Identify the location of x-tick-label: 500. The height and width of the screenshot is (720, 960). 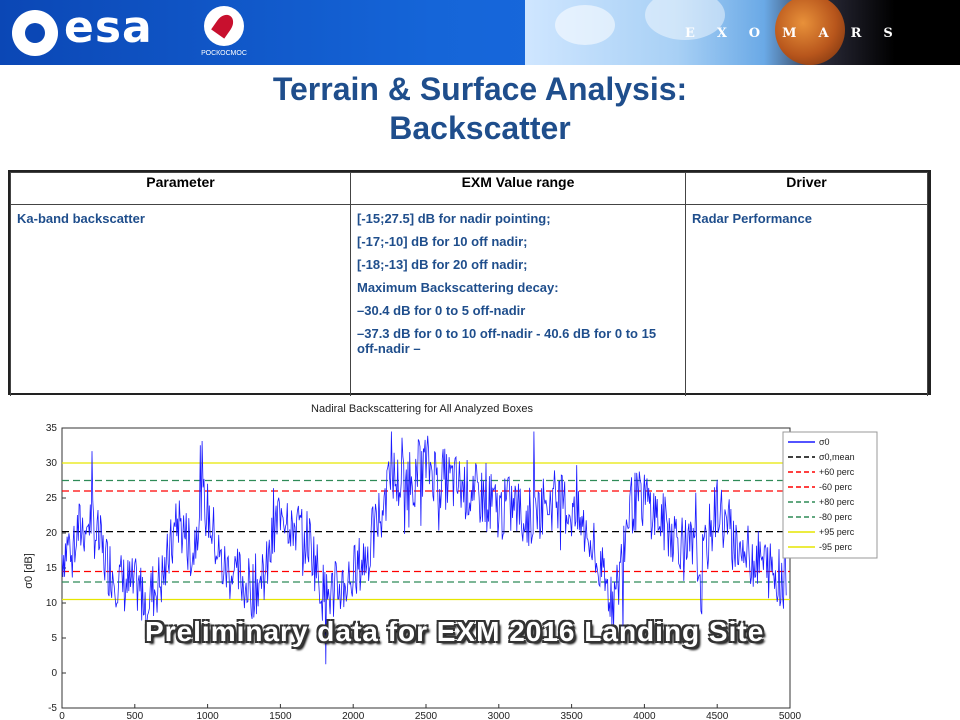
(134, 715).